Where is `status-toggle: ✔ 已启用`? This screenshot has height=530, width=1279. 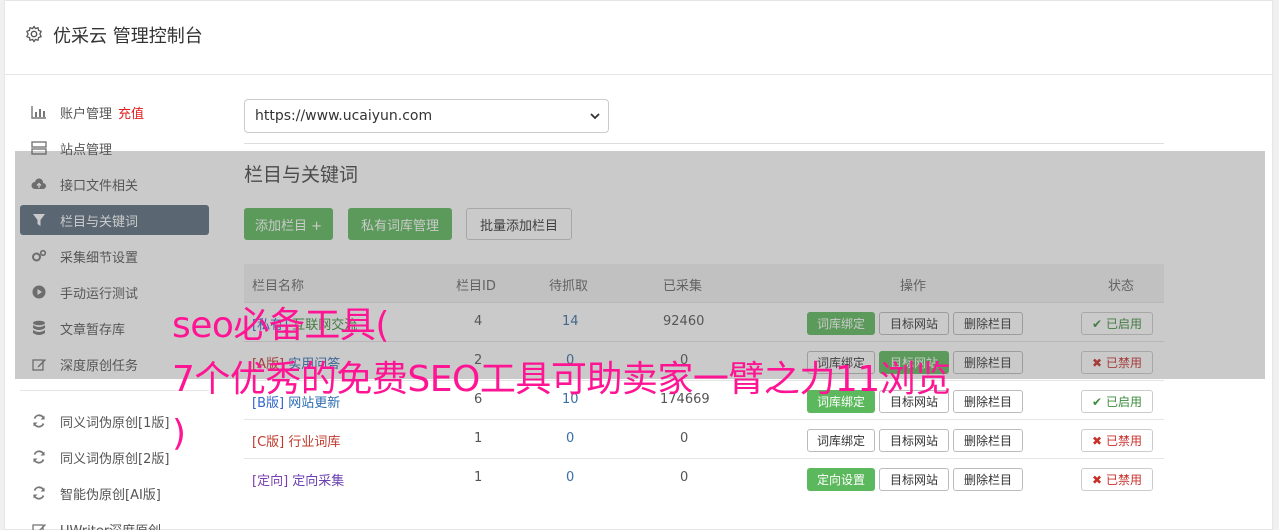 status-toggle: ✔ 已启用 is located at coordinates (1117, 401).